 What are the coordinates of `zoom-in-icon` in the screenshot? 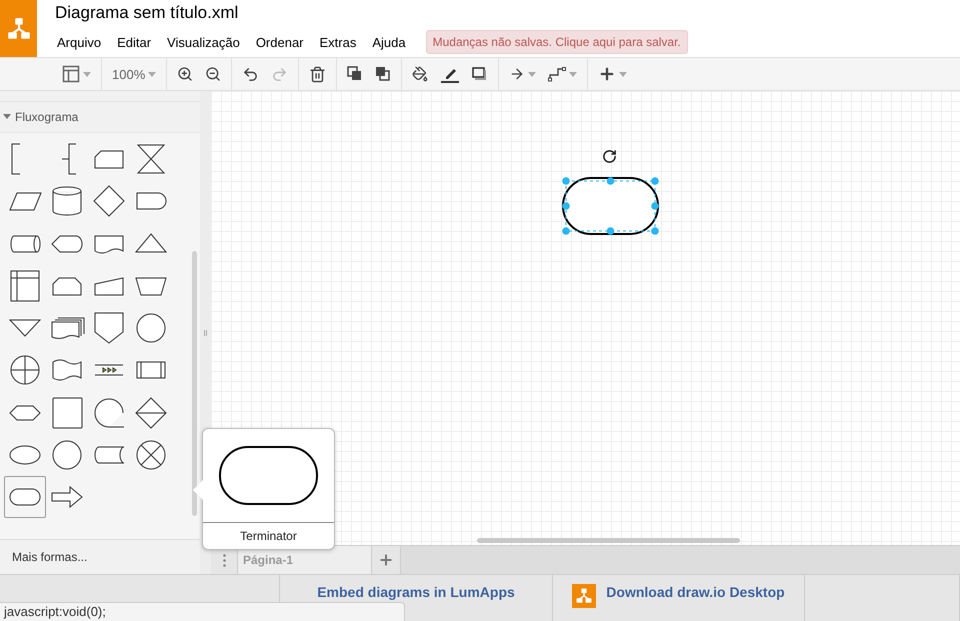 It's located at (185, 74).